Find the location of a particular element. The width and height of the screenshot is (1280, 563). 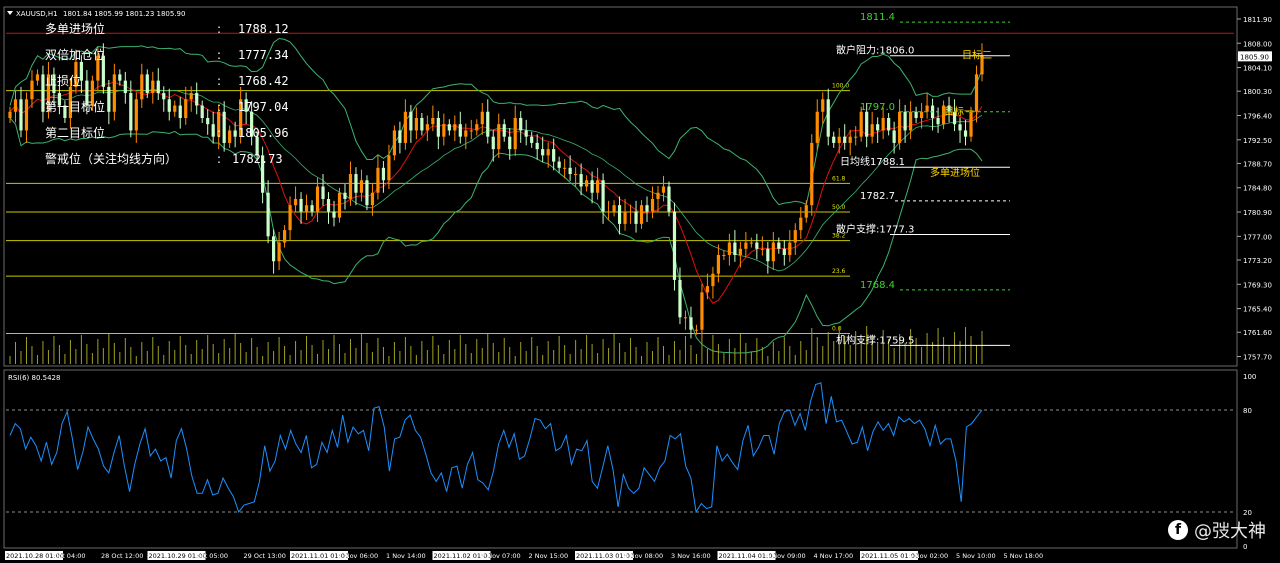

rsi-label: RSI(6) 80.5428 is located at coordinates (34, 378).